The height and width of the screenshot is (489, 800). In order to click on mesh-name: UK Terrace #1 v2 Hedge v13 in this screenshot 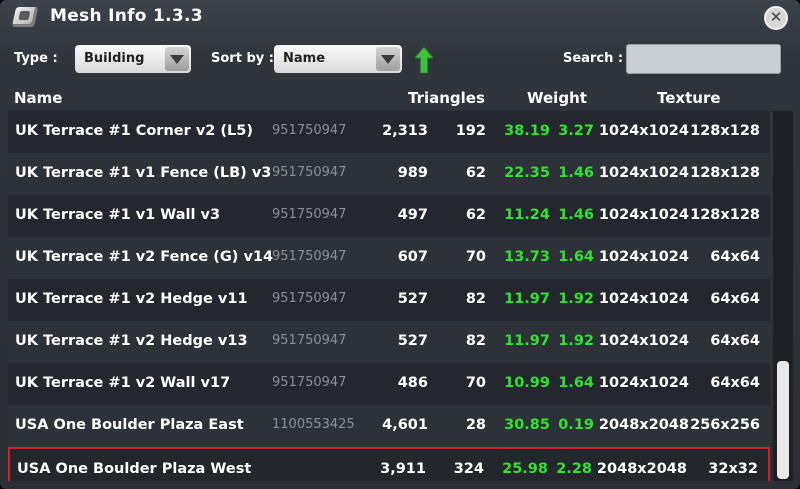, I will do `click(131, 341)`.